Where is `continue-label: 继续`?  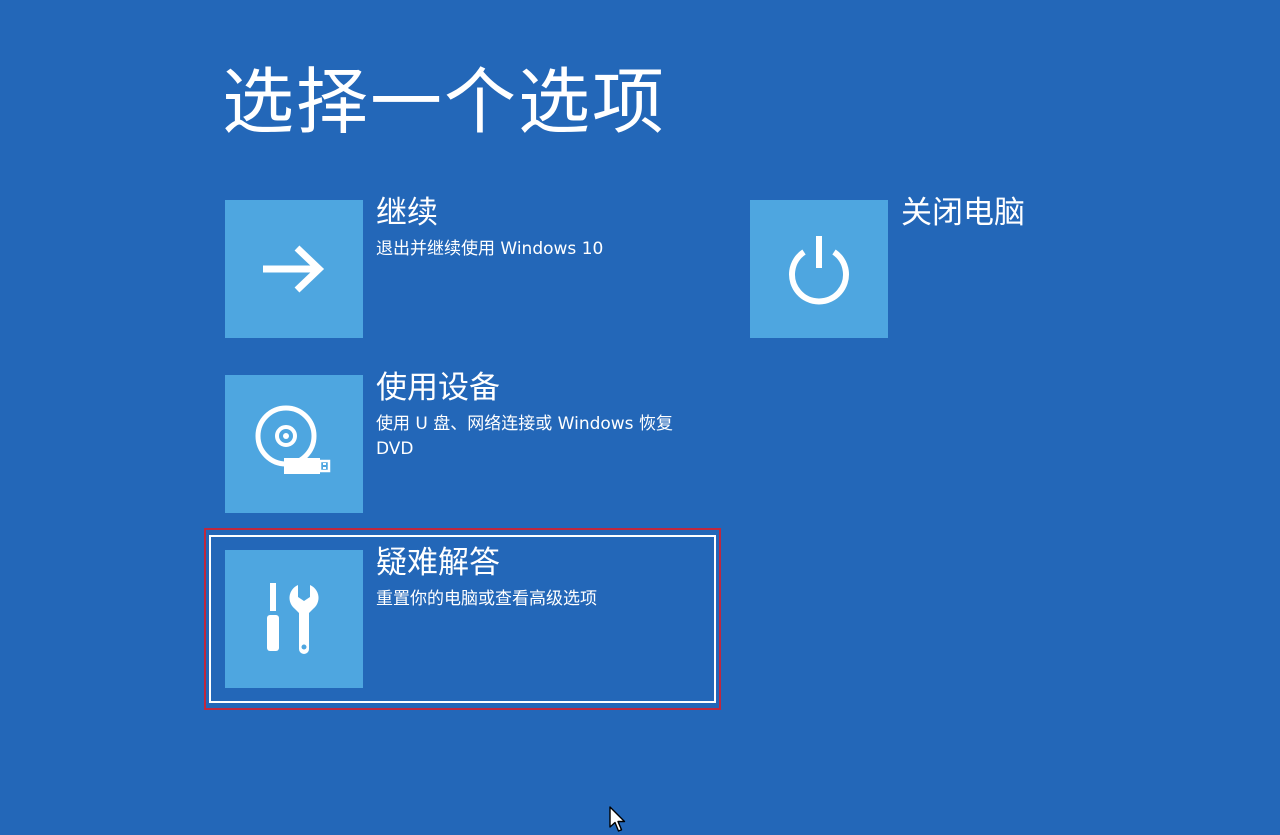 continue-label: 继续 is located at coordinates (407, 213).